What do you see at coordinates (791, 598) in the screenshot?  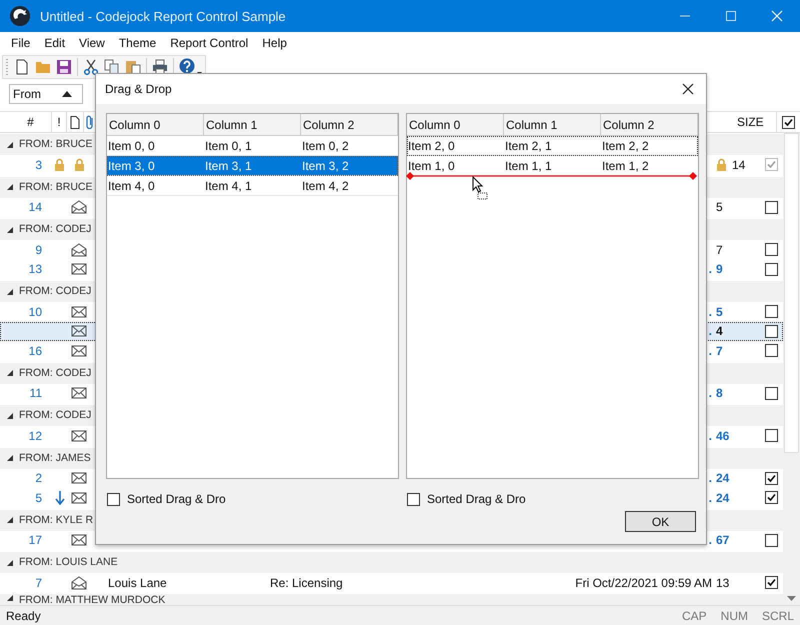 I see `scroll-down-icon` at bounding box center [791, 598].